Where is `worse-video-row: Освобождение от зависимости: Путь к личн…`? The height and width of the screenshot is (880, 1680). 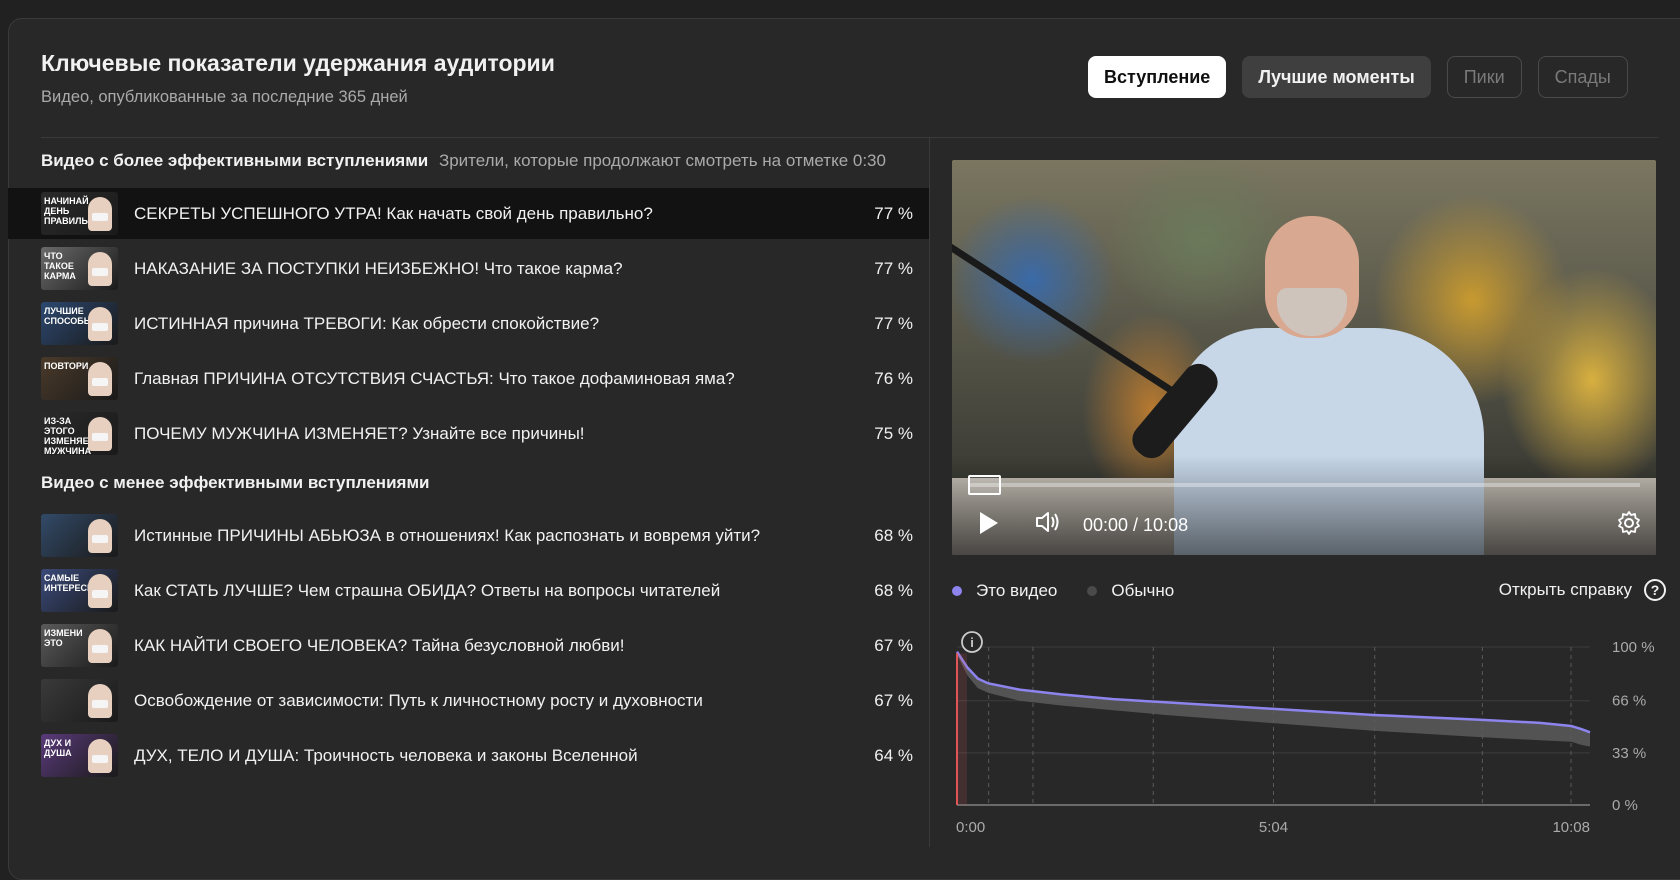
worse-video-row: Освобождение от зависимости: Путь к личн… is located at coordinates (468, 700).